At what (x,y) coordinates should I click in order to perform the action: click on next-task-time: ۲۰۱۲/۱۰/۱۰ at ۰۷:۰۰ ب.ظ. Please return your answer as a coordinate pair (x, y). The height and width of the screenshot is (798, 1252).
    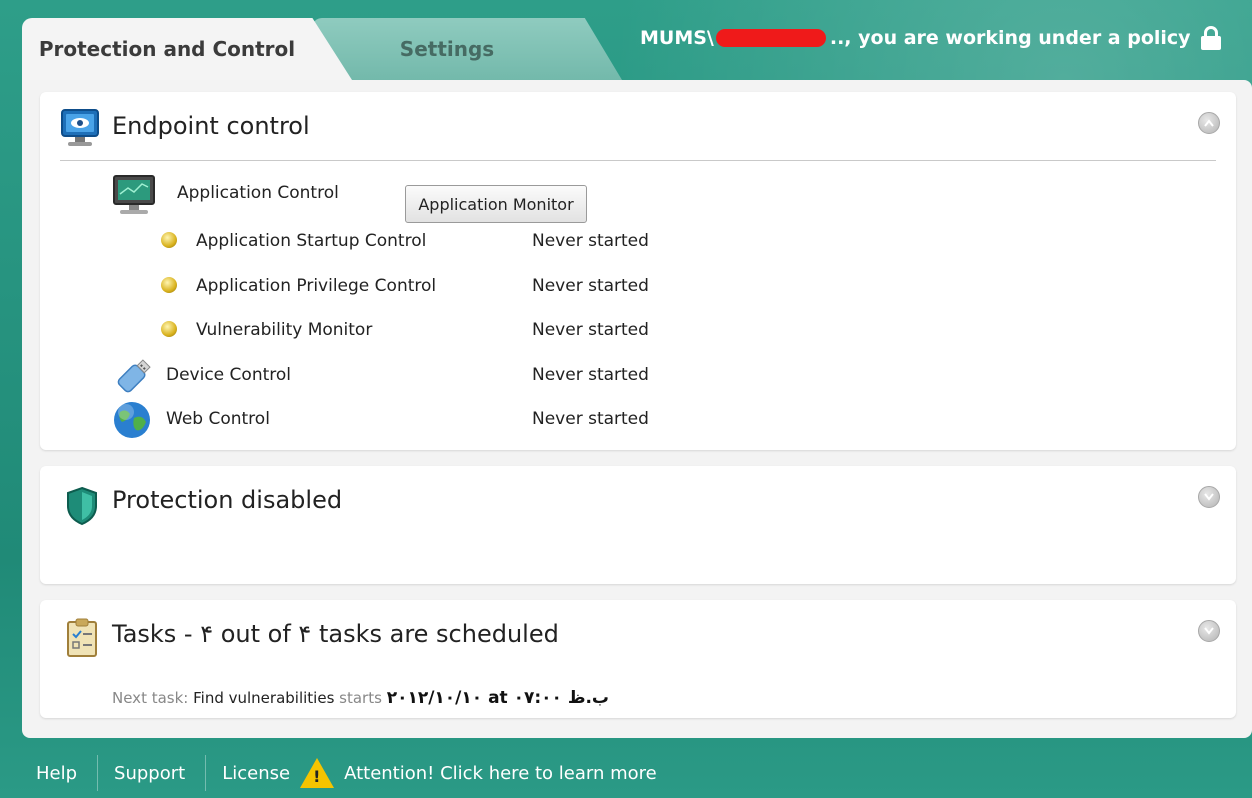
    Looking at the image, I should click on (498, 698).